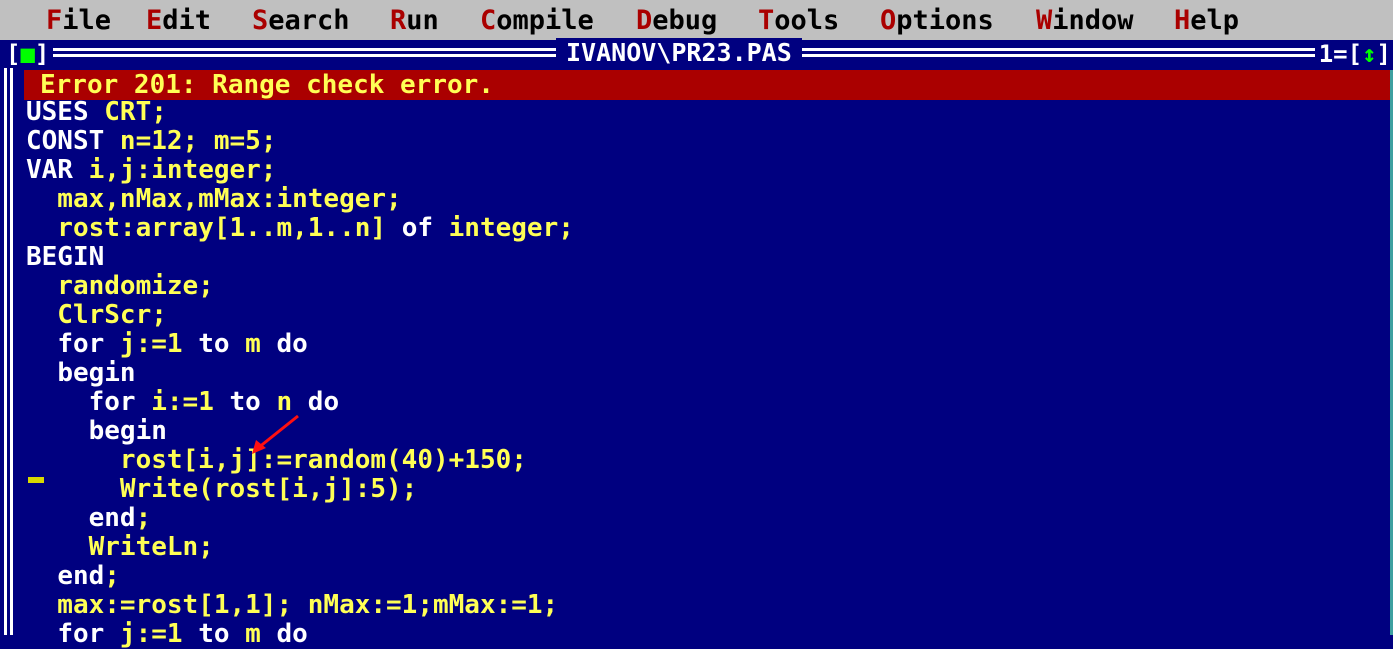  Describe the element at coordinates (1340, 54) in the screenshot. I see `window-number: 1=[` at that location.